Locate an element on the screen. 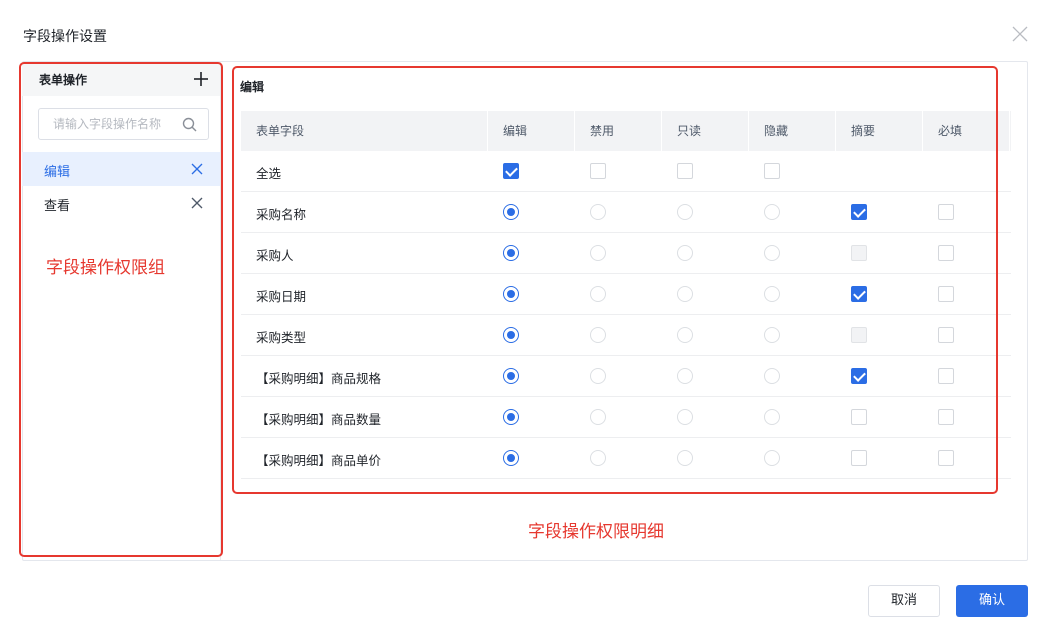 Image resolution: width=1052 pixels, height=640 pixels. annotation-label-right: 字段操作权限明细 is located at coordinates (596, 532).